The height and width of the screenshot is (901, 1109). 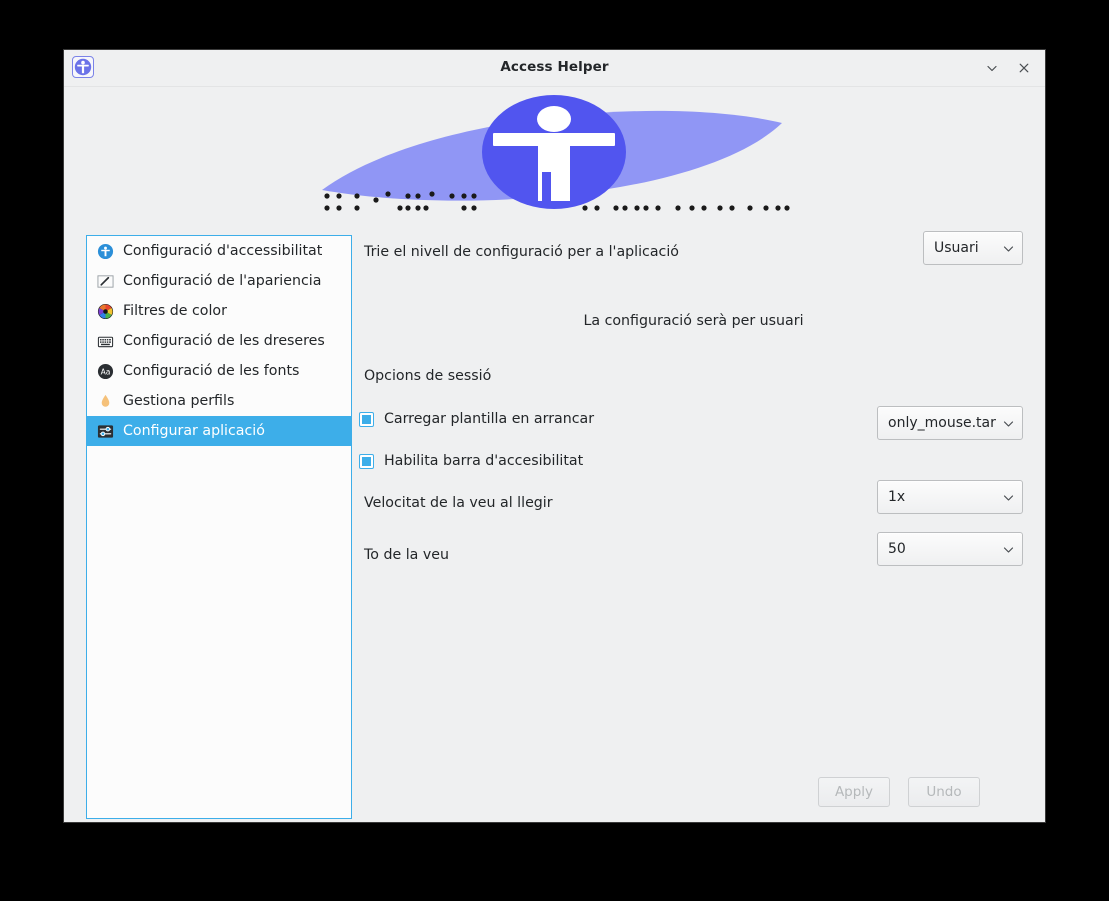 I want to click on font-aa-icon: Aa, so click(x=105, y=371).